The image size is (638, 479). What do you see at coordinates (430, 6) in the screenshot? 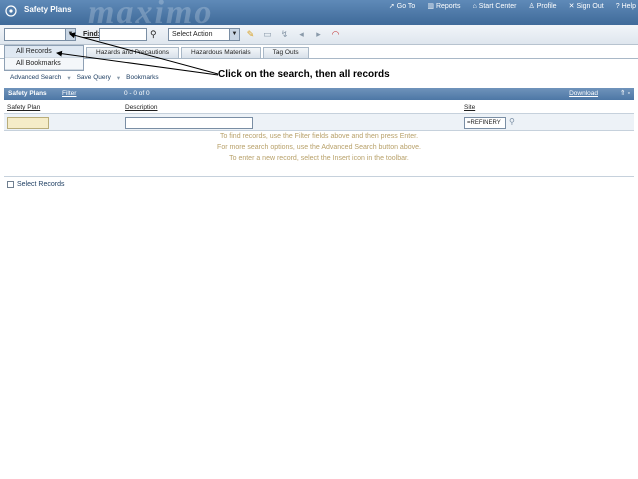
I see `reports-icon: ▥` at bounding box center [430, 6].